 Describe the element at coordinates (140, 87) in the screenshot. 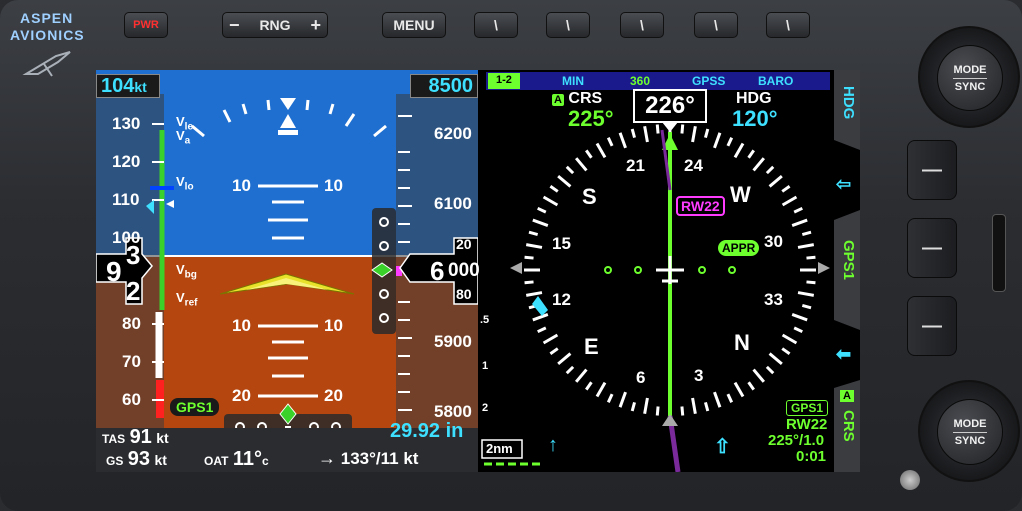

I see `airspeed-bug-unit: kt` at that location.